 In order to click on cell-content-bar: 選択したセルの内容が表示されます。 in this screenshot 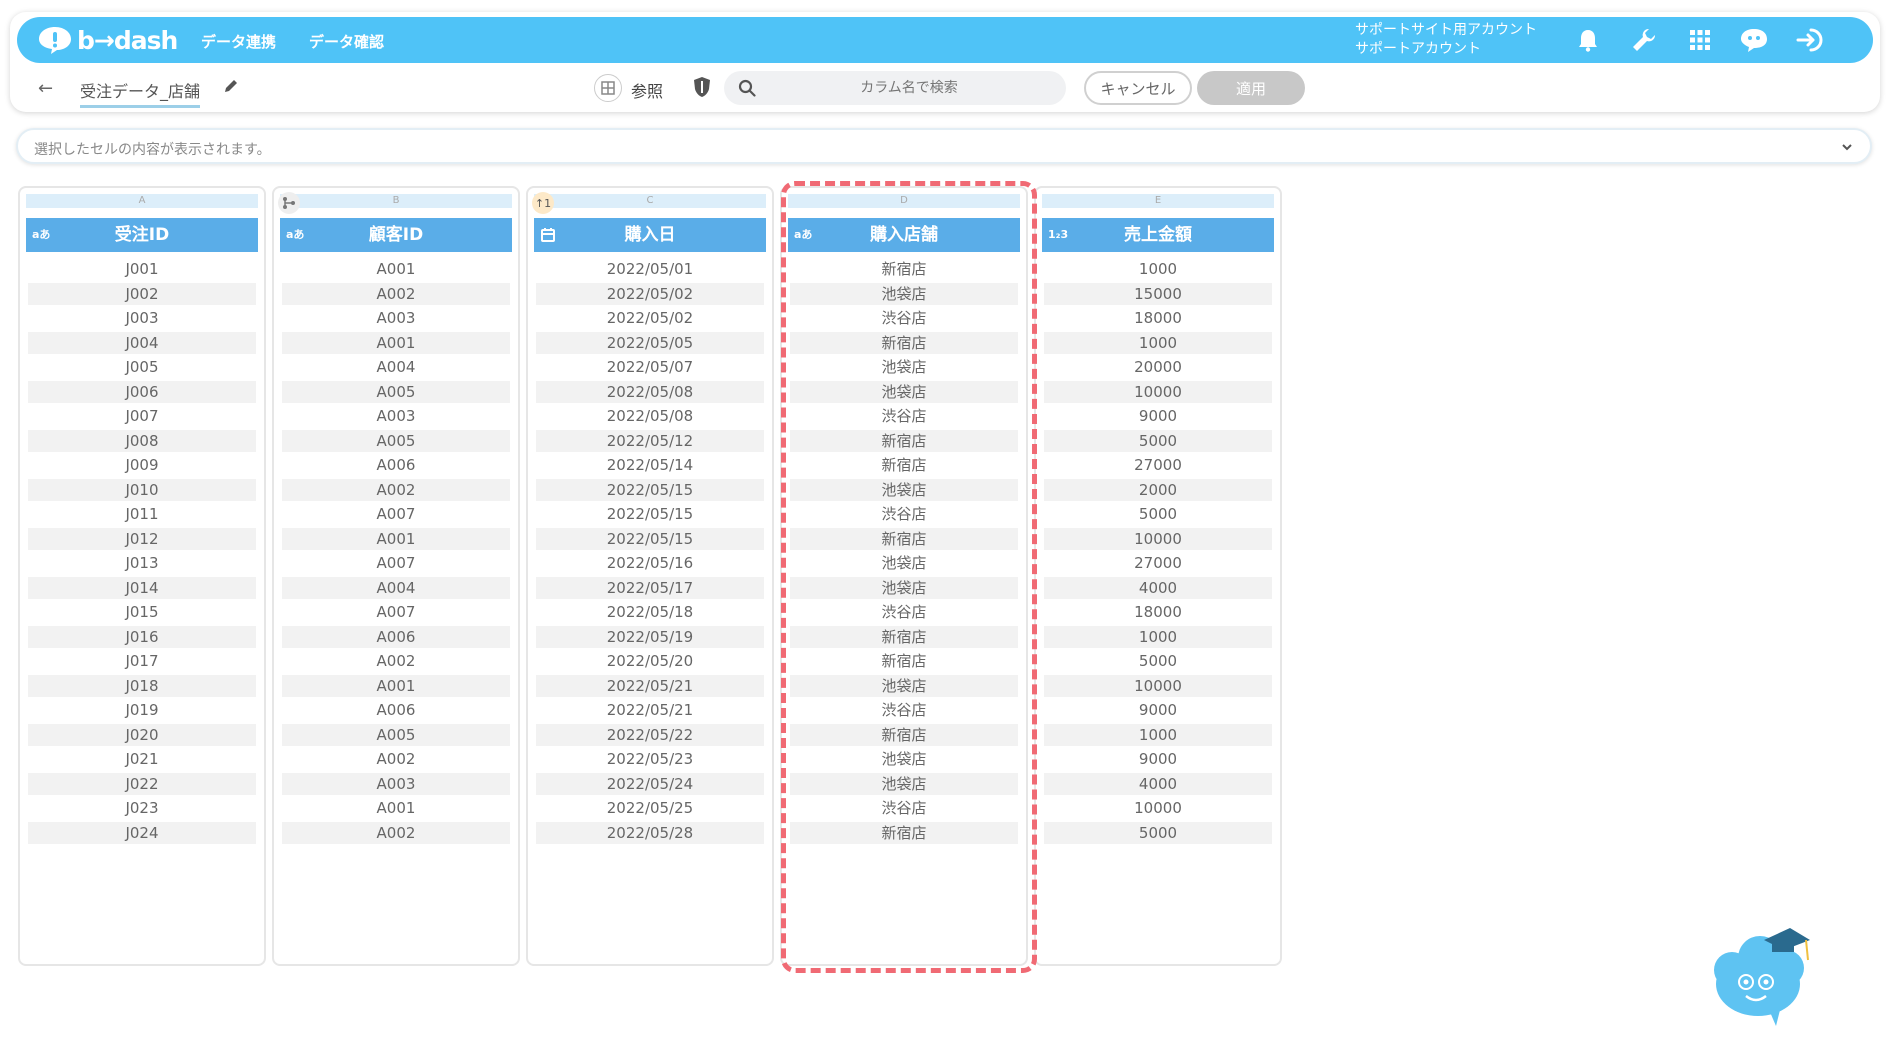, I will do `click(944, 146)`.